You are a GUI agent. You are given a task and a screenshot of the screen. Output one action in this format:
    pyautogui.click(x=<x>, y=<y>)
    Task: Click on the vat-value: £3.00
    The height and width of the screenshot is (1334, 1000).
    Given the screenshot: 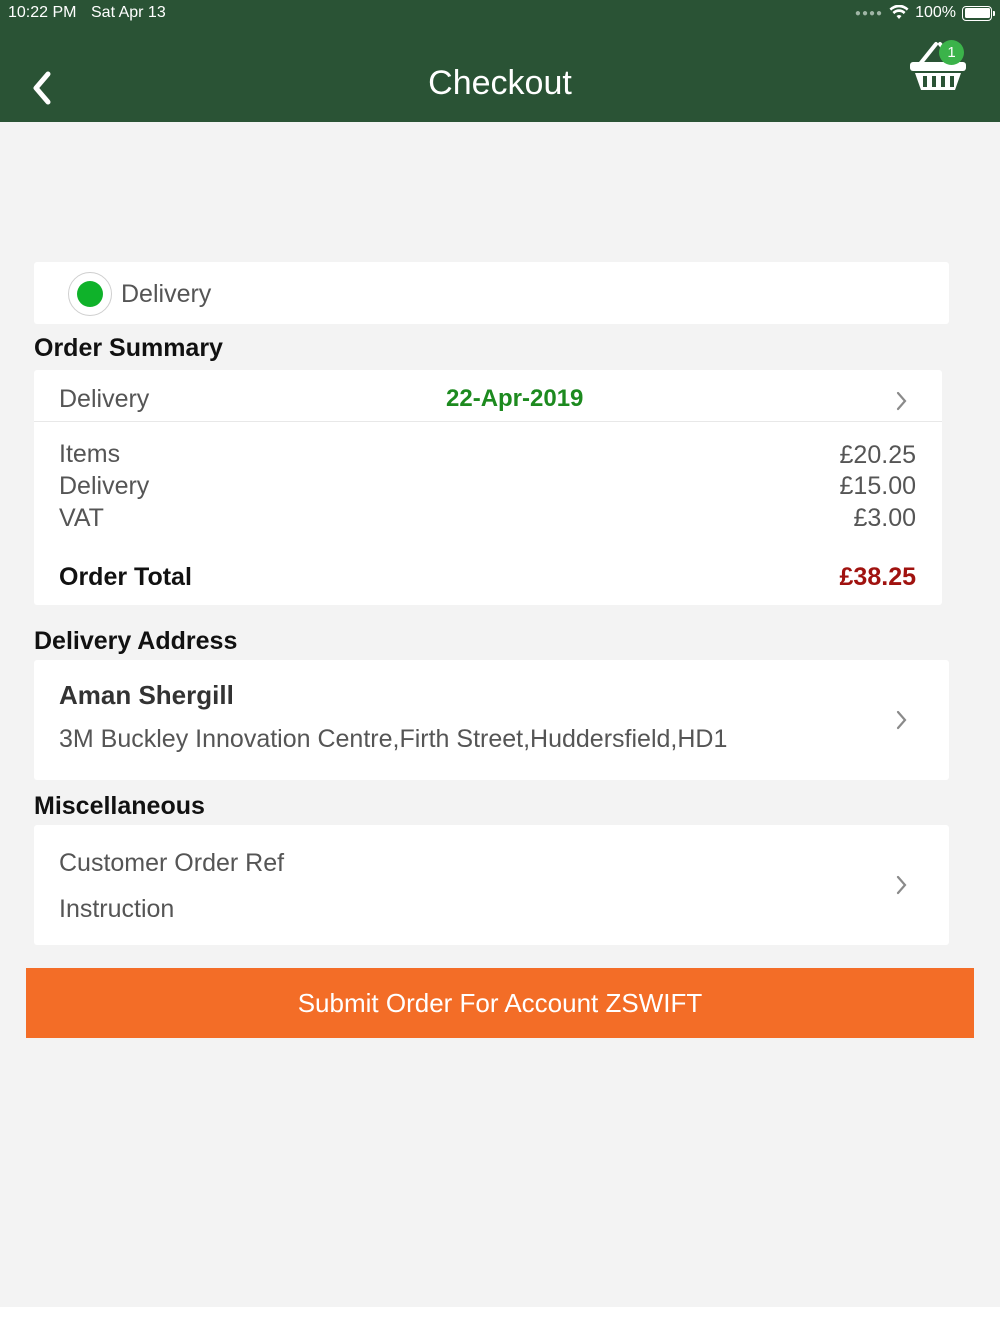 What is the action you would take?
    pyautogui.click(x=884, y=518)
    